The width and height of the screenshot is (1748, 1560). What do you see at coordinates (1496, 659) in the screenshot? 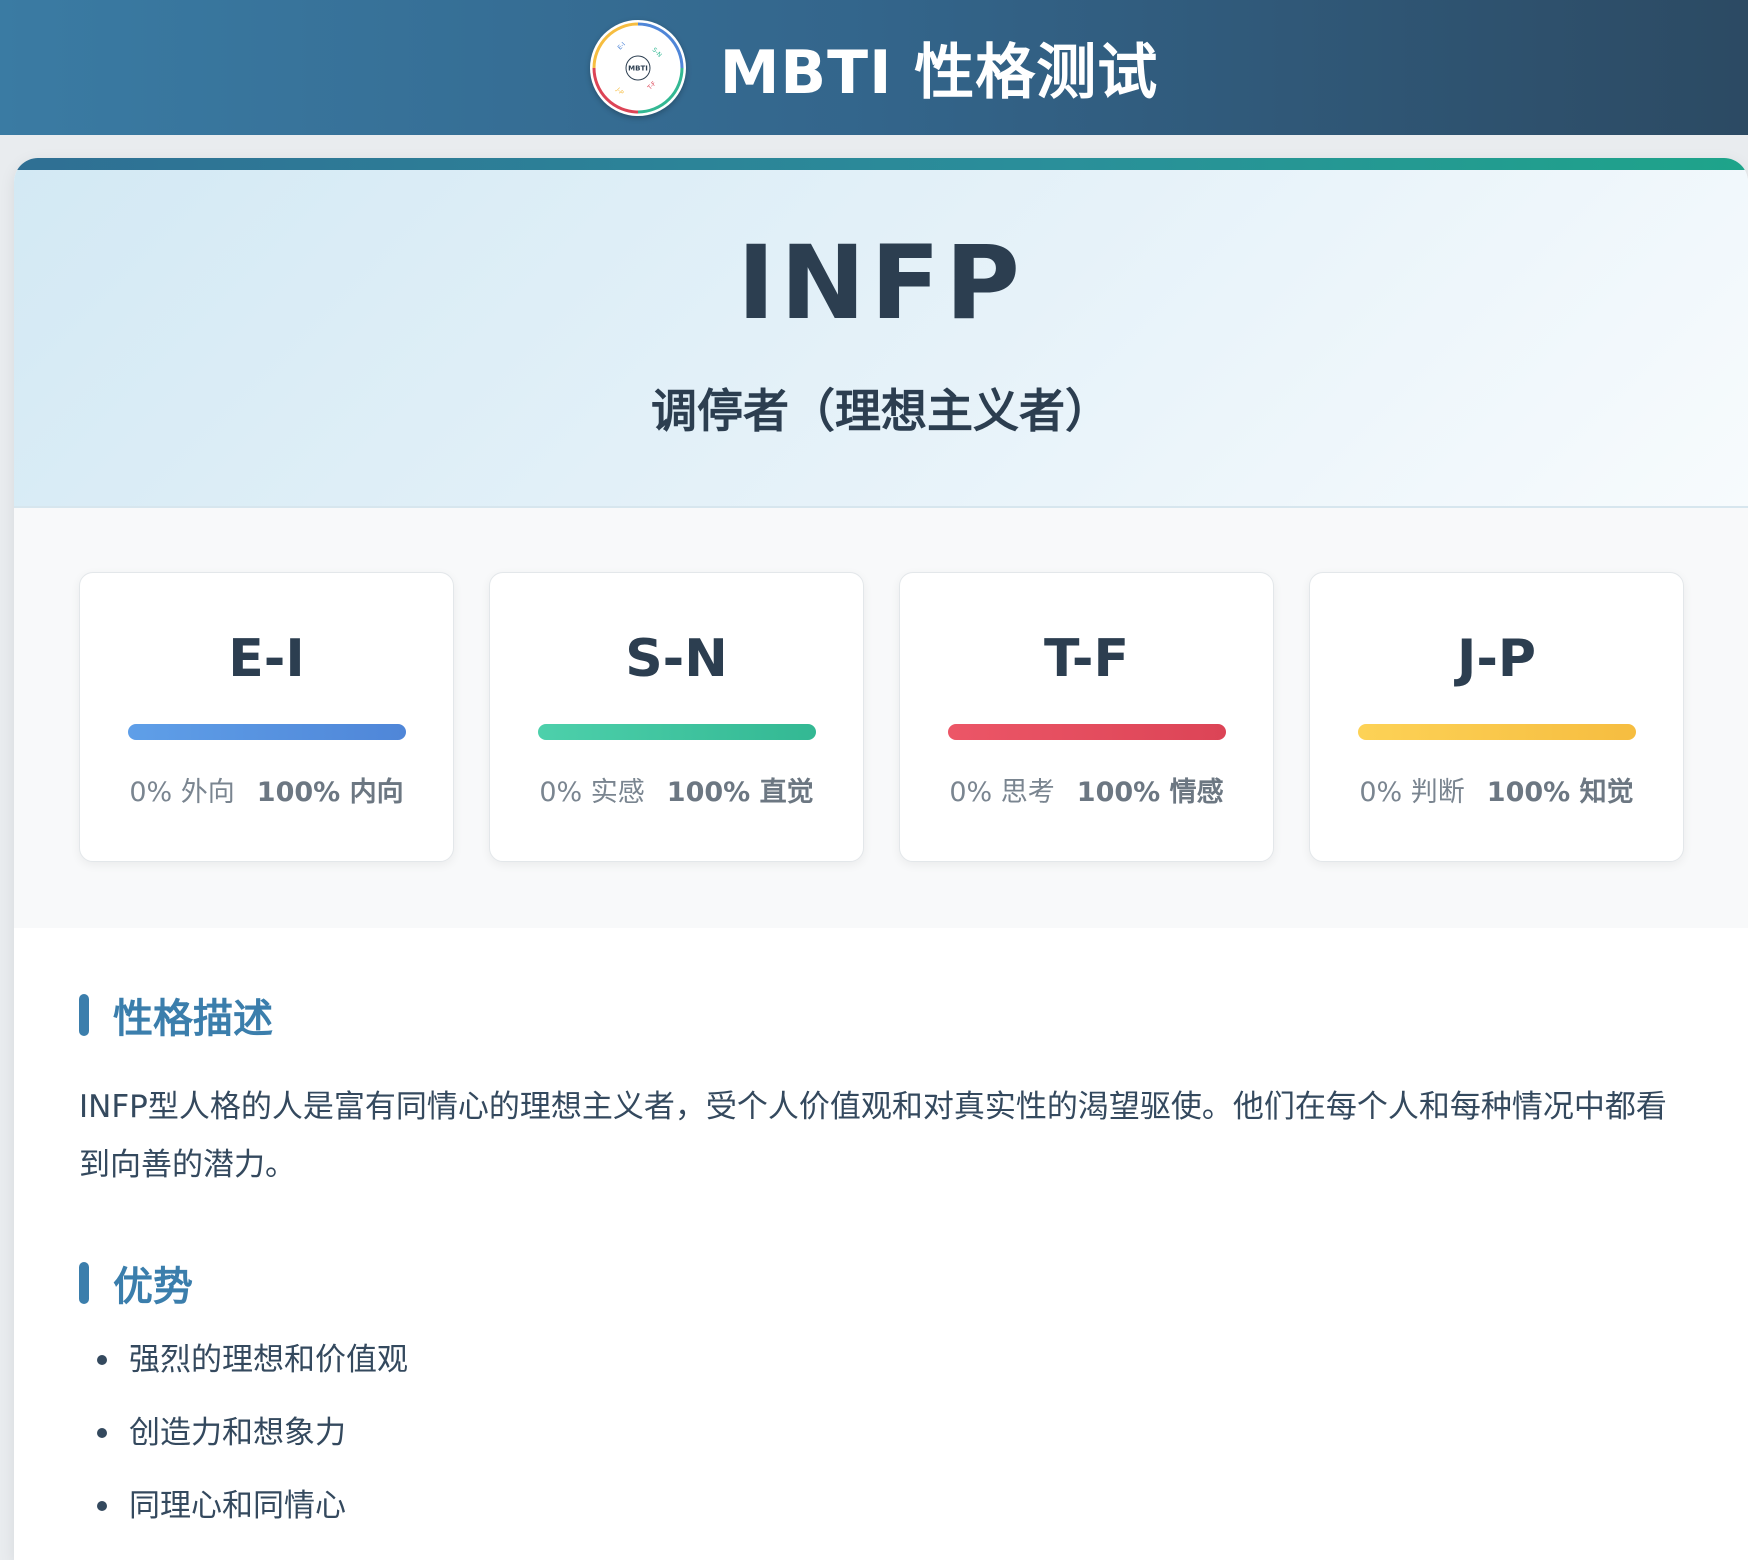
I see `dimension-label: J-P` at bounding box center [1496, 659].